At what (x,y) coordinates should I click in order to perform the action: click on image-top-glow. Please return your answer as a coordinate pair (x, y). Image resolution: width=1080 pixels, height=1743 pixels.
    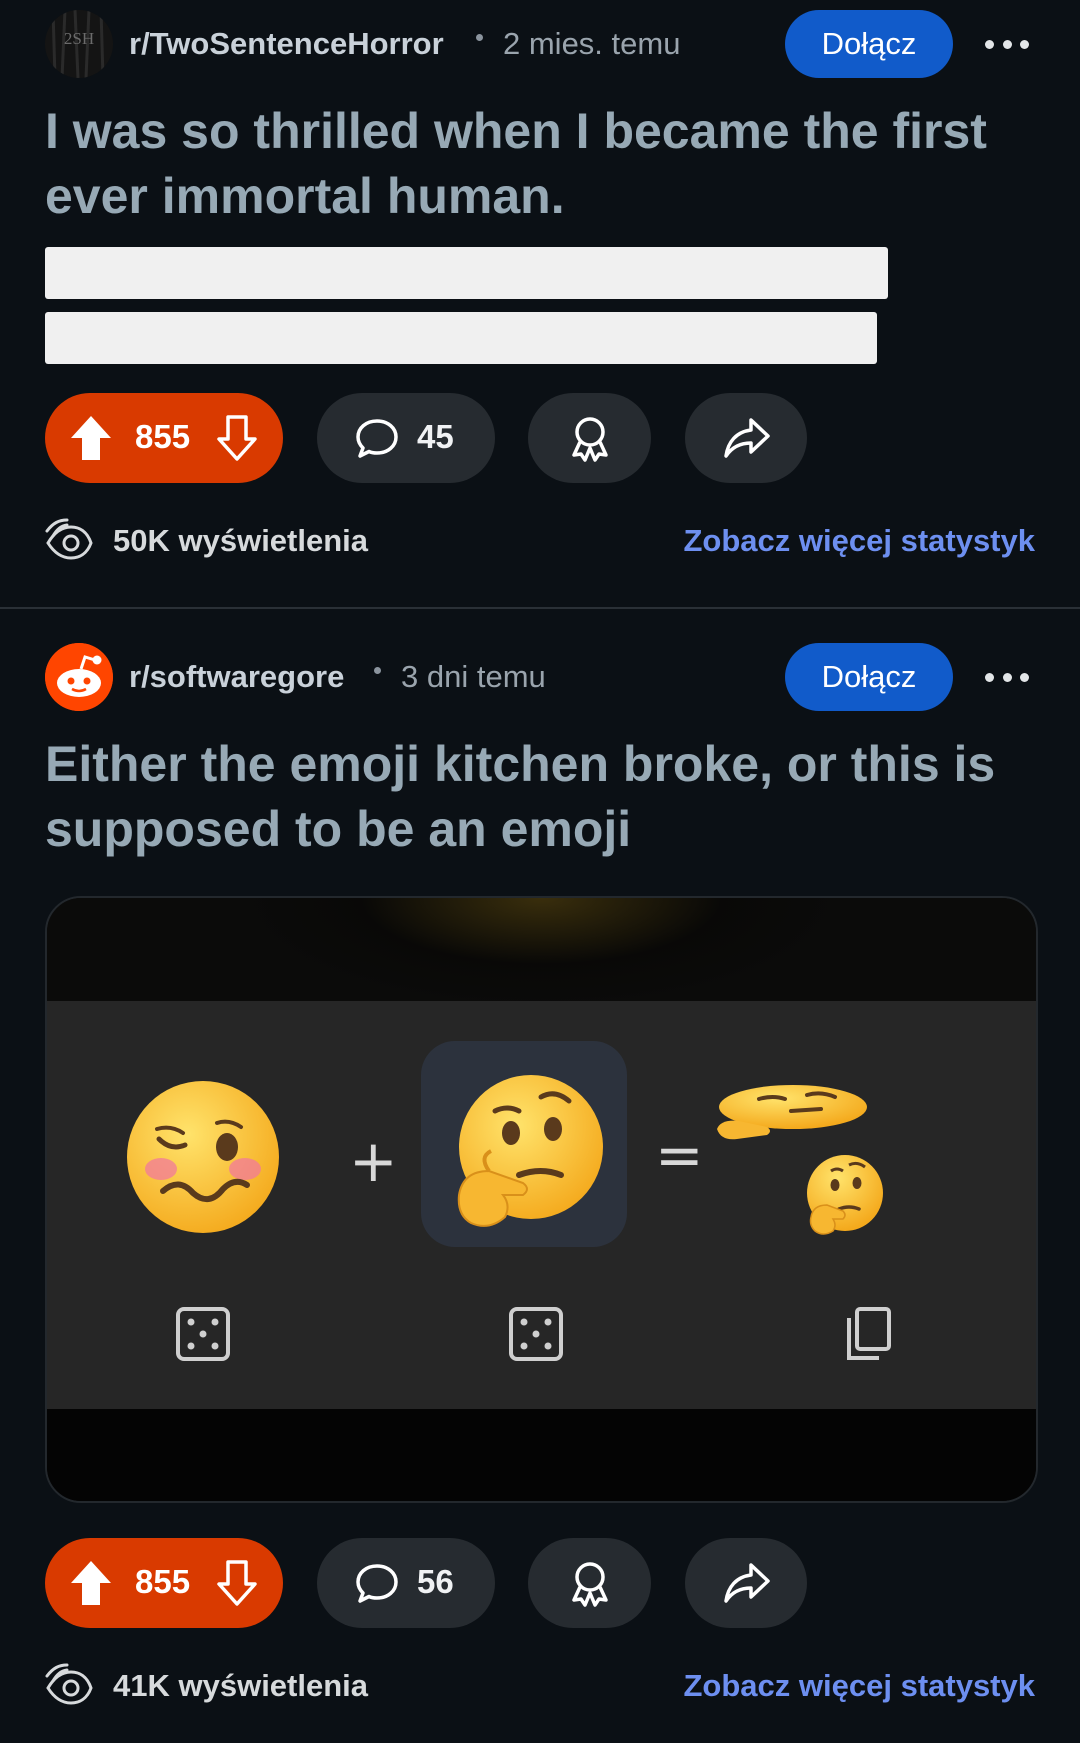
    Looking at the image, I should click on (541, 949).